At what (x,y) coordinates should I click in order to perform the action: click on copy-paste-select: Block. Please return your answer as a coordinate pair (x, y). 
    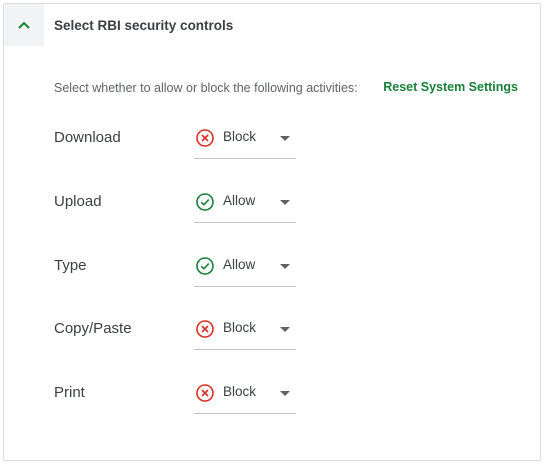
    Looking at the image, I should click on (245, 330).